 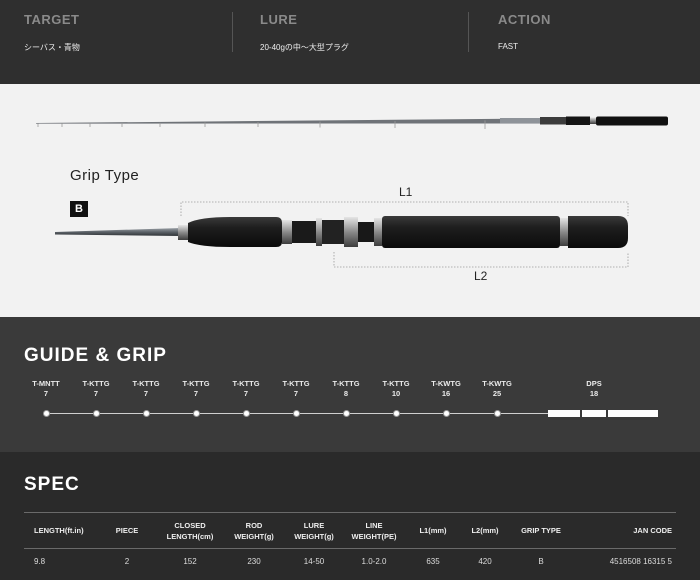 I want to click on spec-cell-piece: 2, so click(x=127, y=562).